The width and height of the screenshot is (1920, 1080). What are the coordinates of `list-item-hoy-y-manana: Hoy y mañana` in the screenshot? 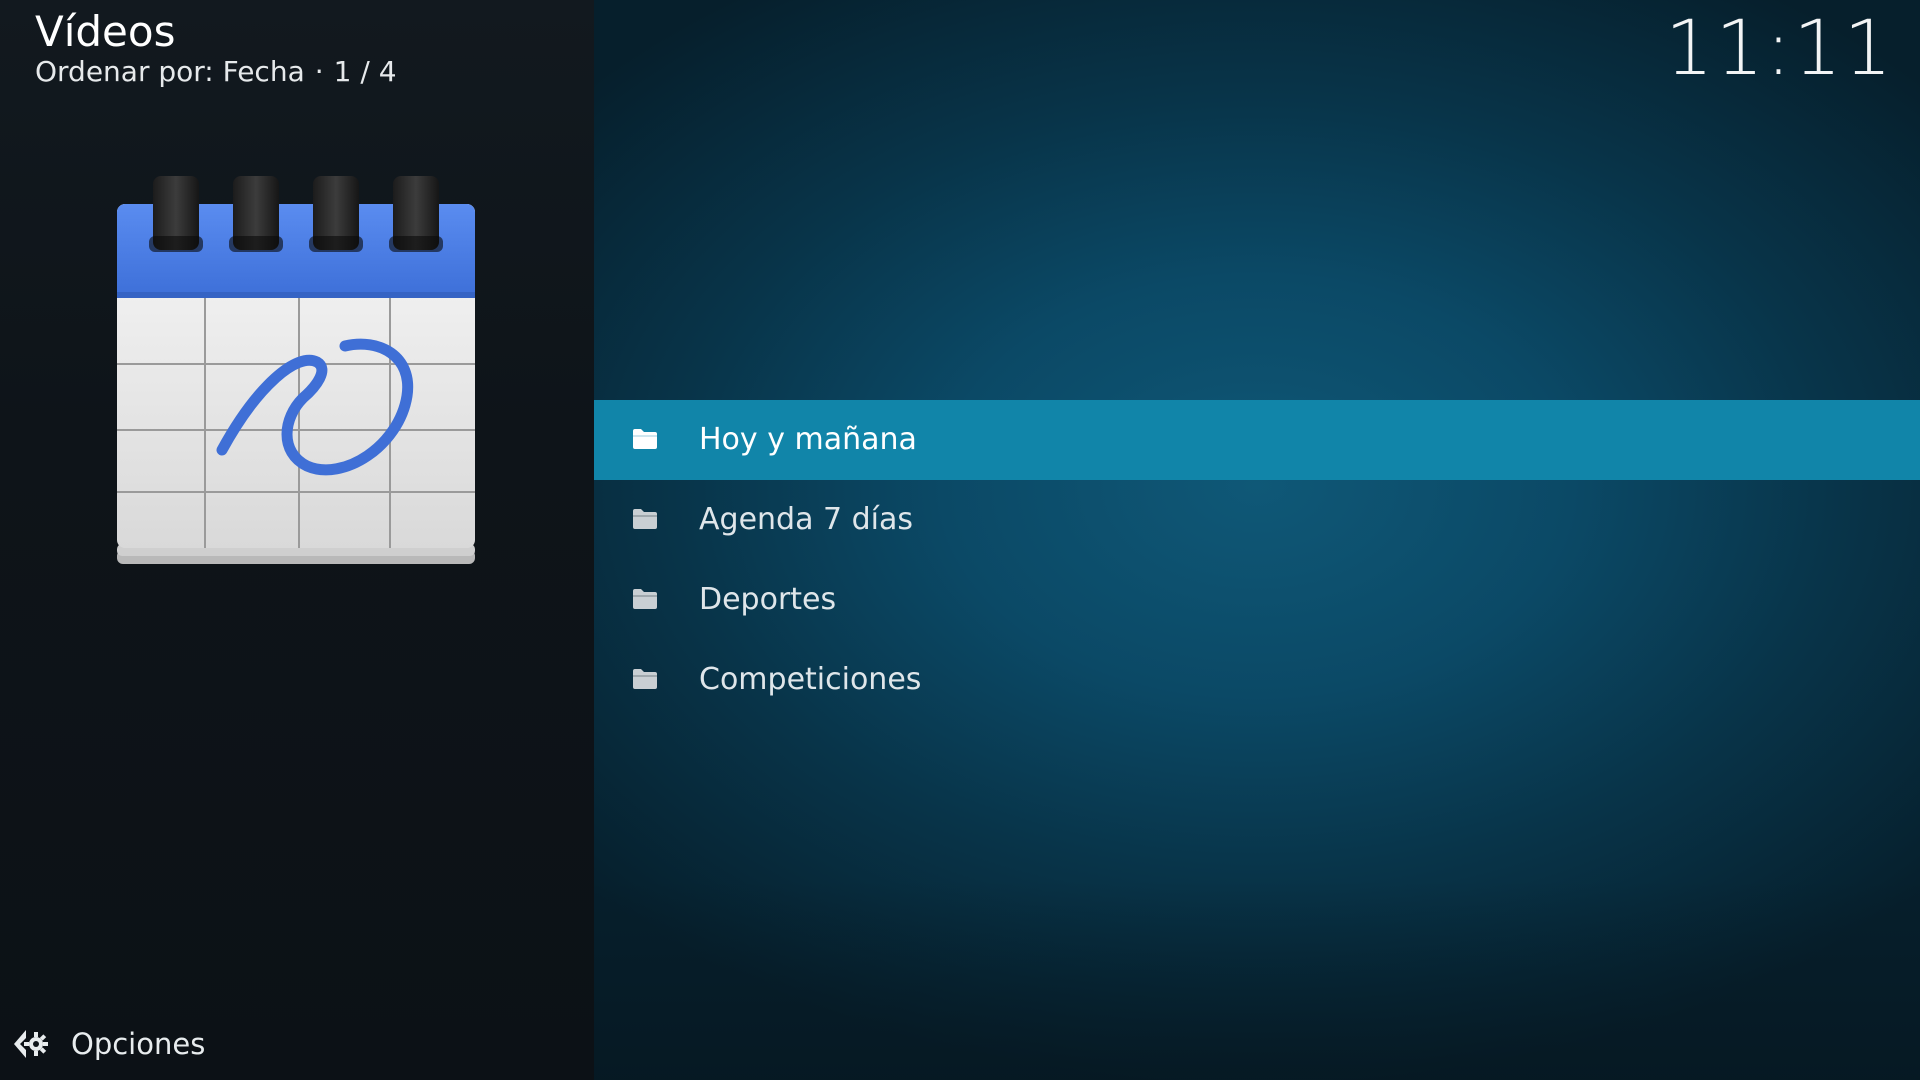 It's located at (1257, 440).